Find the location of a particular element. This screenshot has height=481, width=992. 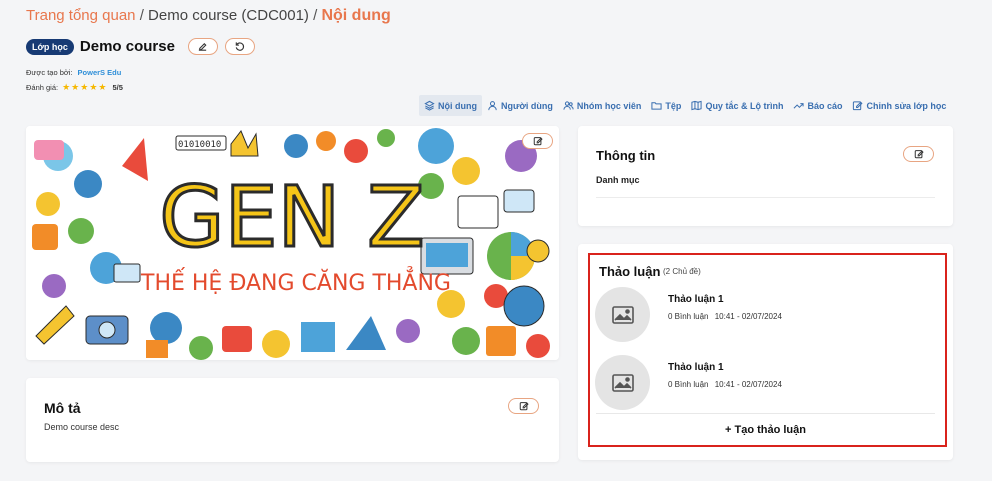

highlight-frame is located at coordinates (767, 350).